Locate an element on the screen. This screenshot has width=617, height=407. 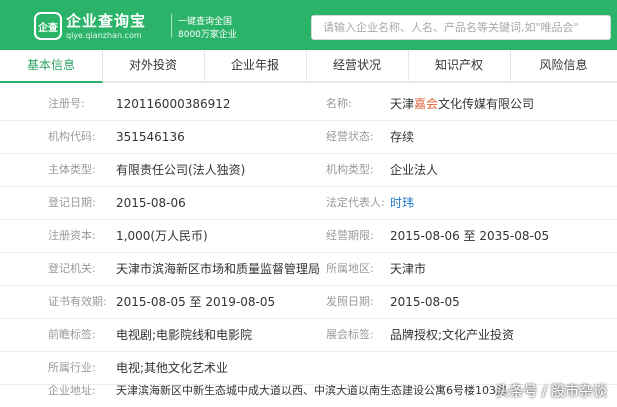
tab-annual-report: 企业年报 is located at coordinates (255, 65).